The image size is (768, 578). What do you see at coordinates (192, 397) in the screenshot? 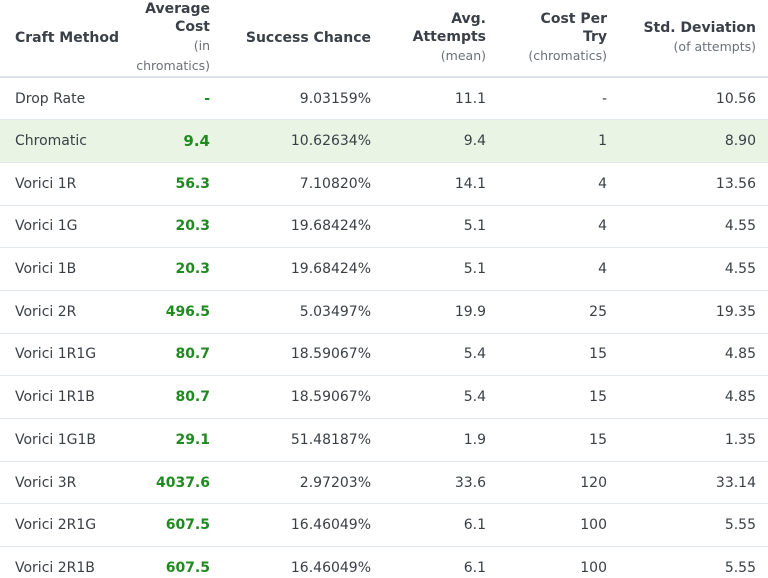
I see `cell-average-cost: 80.7` at bounding box center [192, 397].